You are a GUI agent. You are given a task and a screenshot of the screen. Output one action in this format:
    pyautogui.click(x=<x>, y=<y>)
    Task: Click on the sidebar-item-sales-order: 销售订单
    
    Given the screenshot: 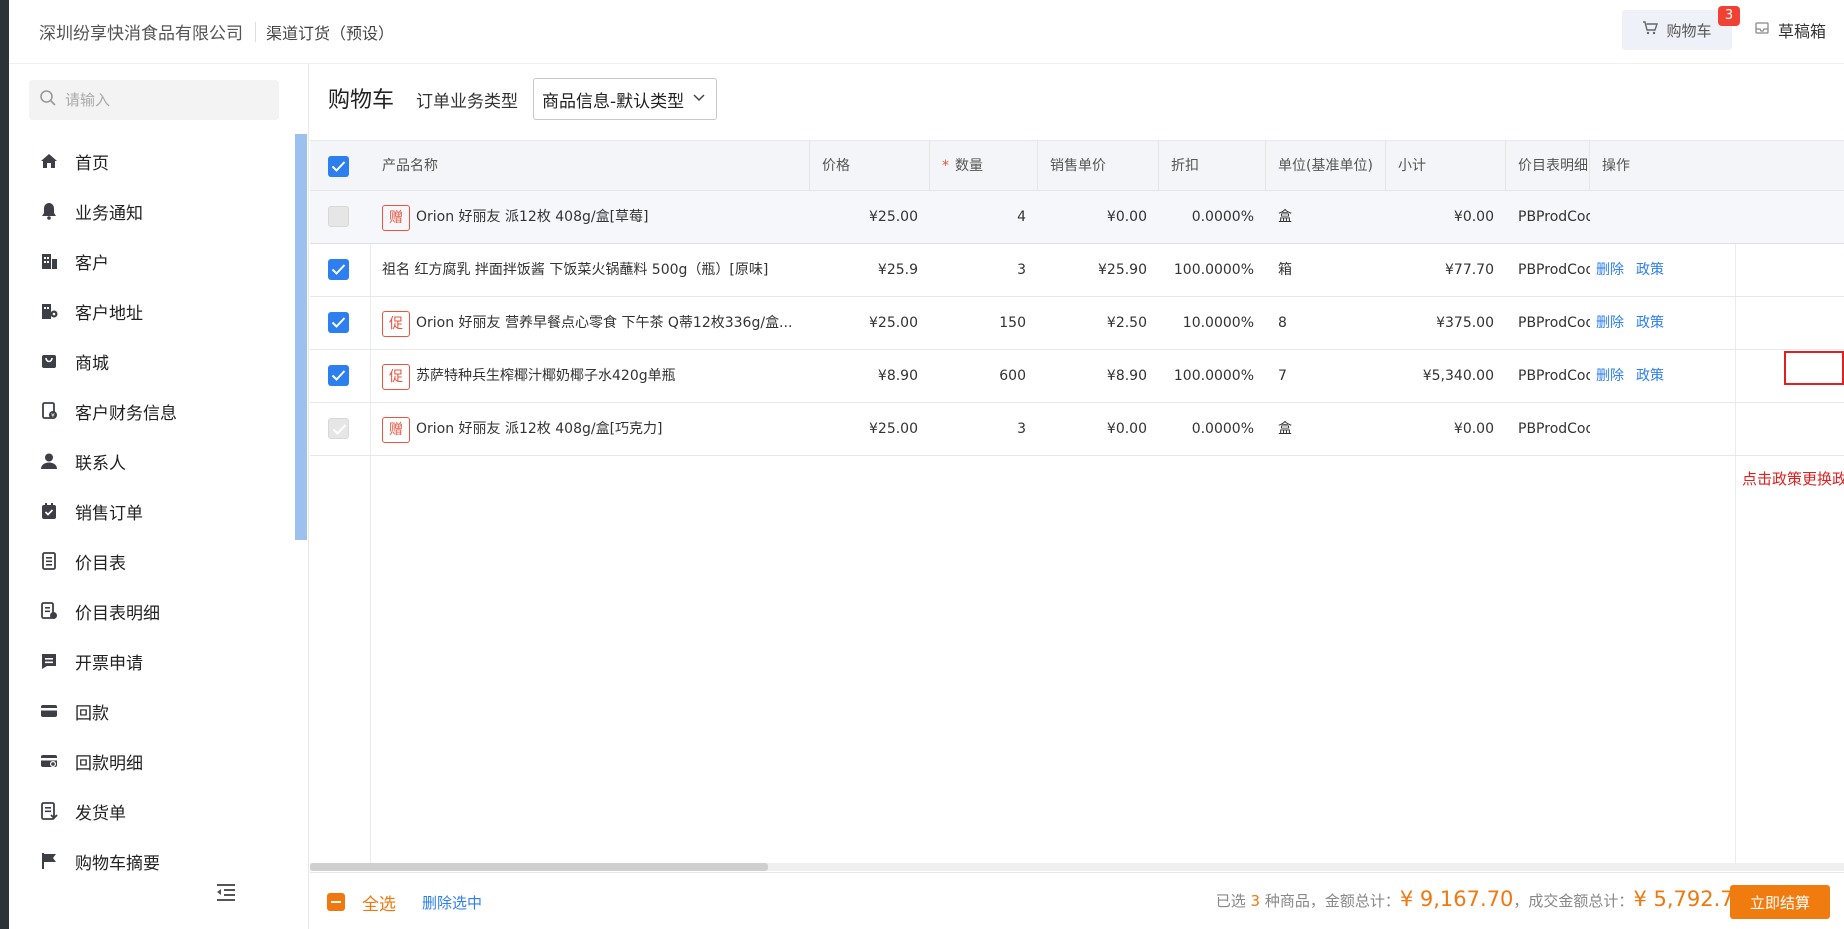 What is the action you would take?
    pyautogui.click(x=154, y=511)
    